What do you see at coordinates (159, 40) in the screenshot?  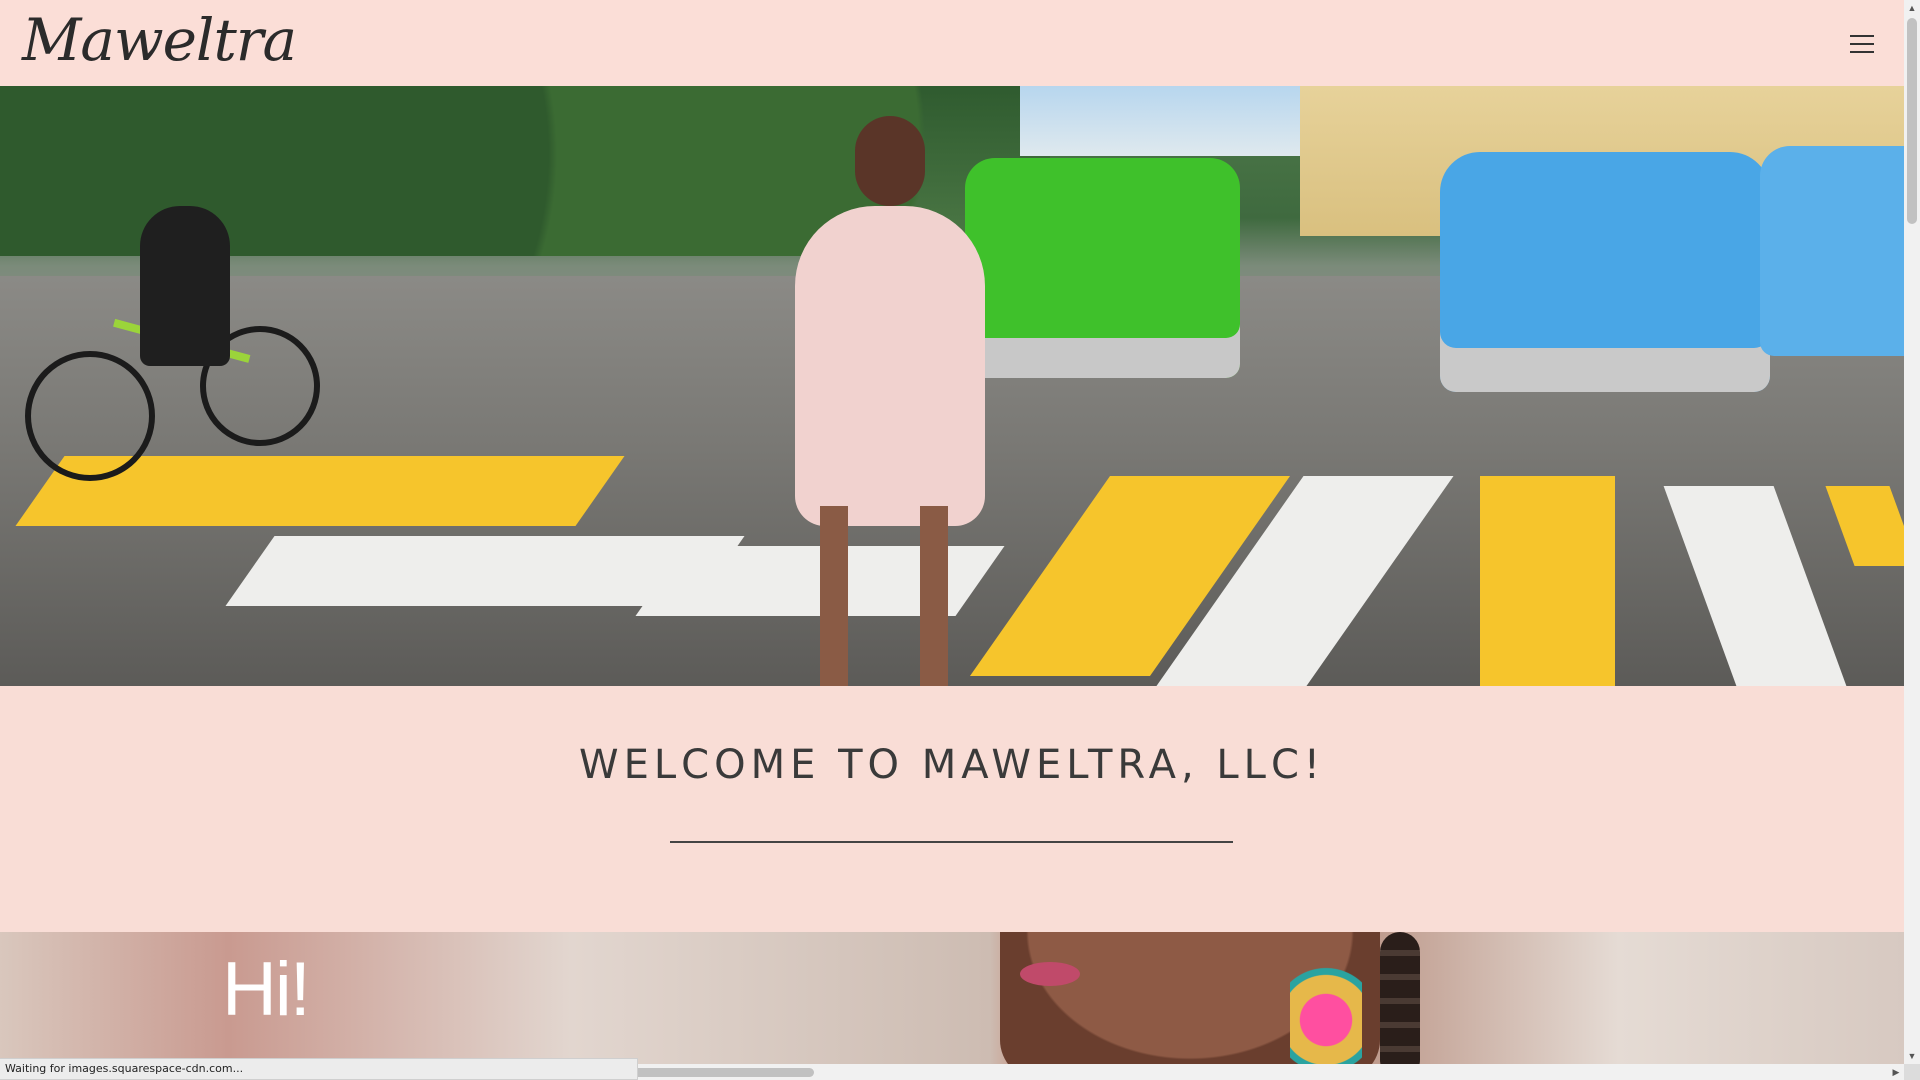 I see `site-logo: Maweltra` at bounding box center [159, 40].